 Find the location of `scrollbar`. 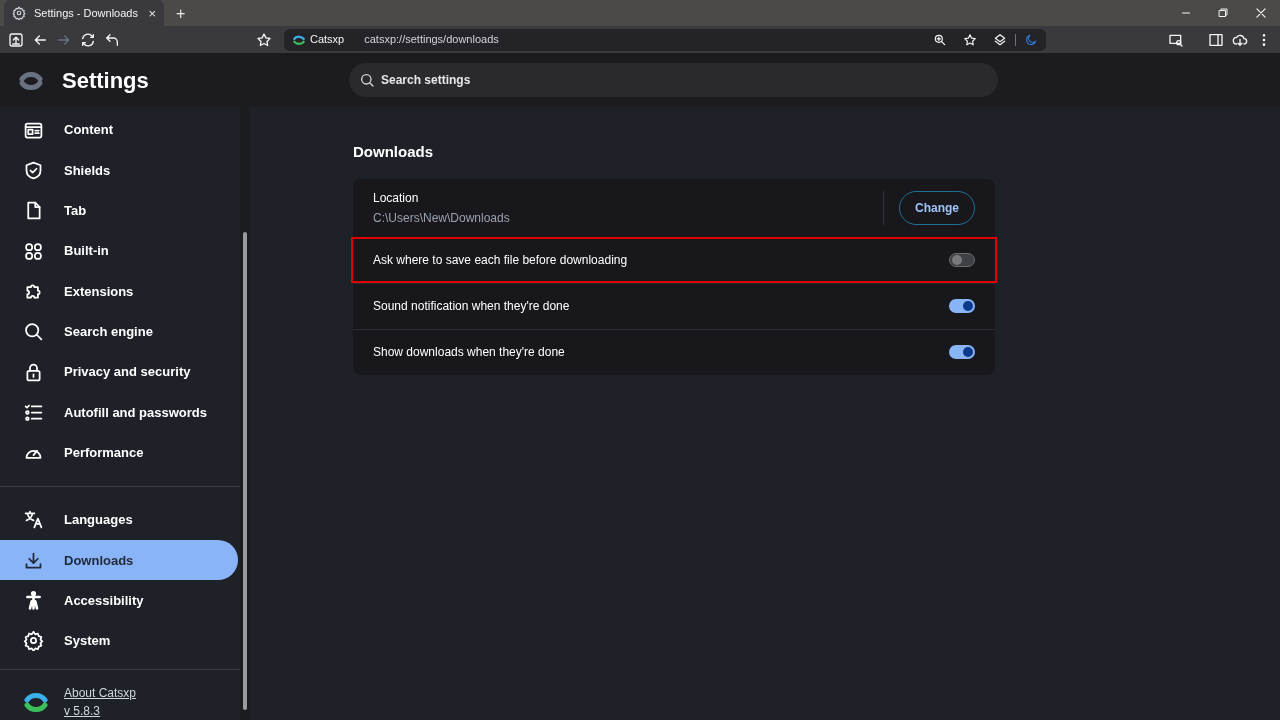

scrollbar is located at coordinates (245, 413).